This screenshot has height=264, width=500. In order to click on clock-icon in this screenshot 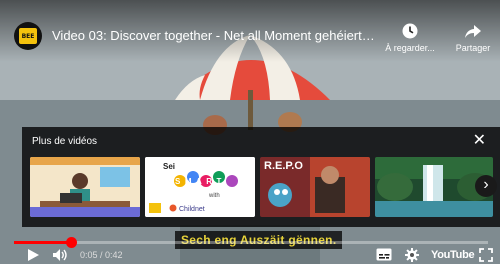, I will do `click(410, 31)`.